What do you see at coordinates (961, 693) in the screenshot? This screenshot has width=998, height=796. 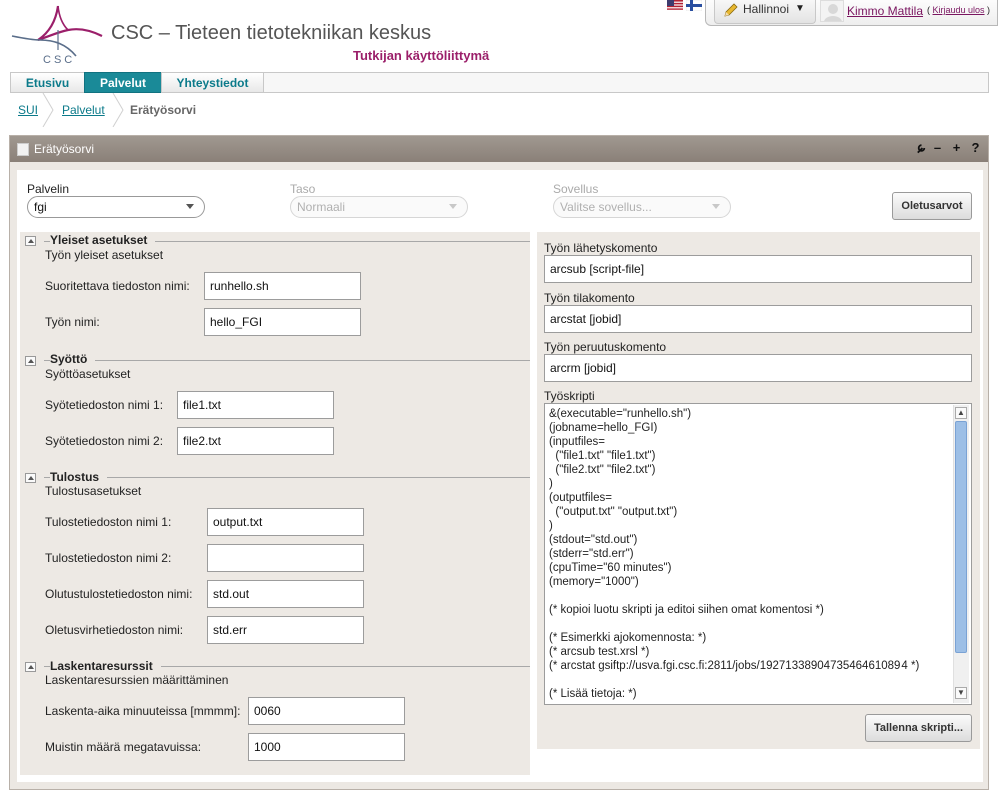 I see `scroll-down-icon: ▼` at bounding box center [961, 693].